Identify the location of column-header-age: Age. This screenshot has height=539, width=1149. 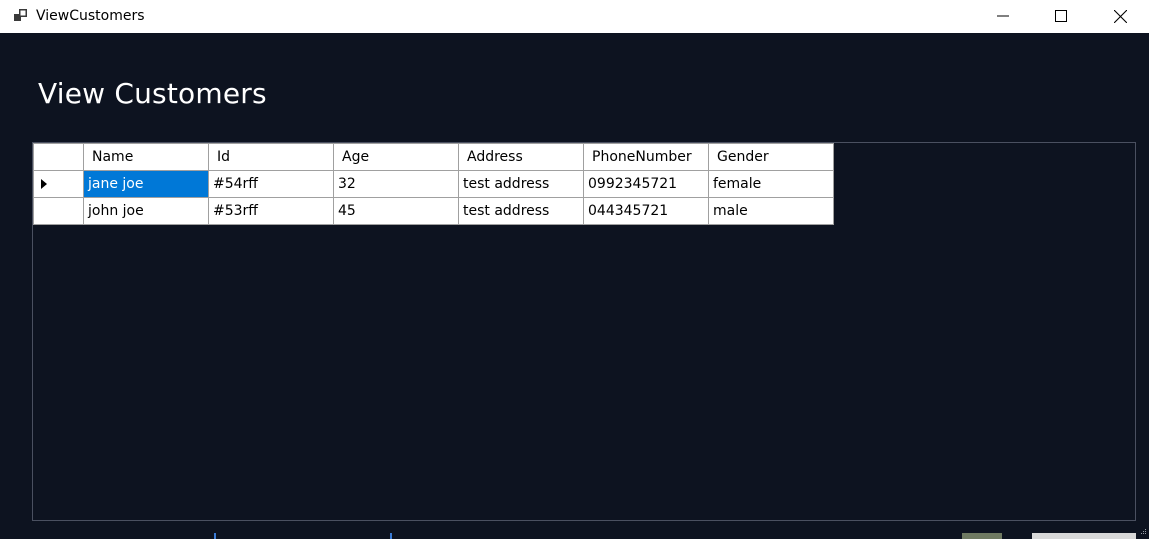
(396, 157).